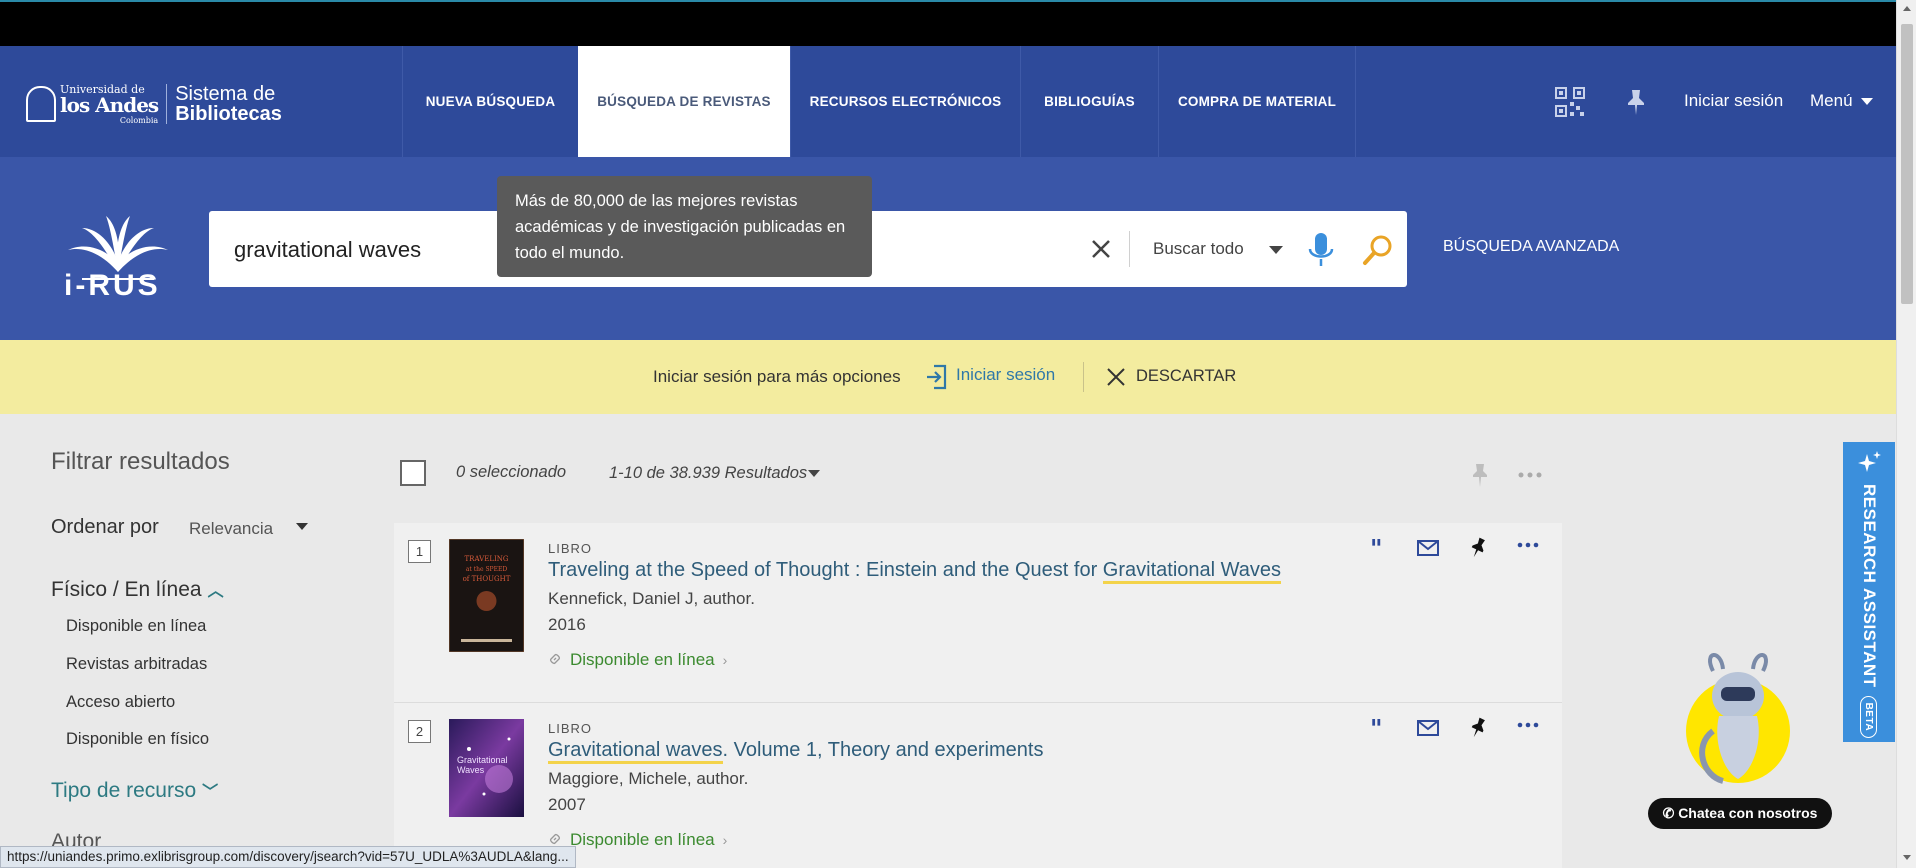  Describe the element at coordinates (486, 768) in the screenshot. I see `book-cover-image: Gravitational Waves` at that location.